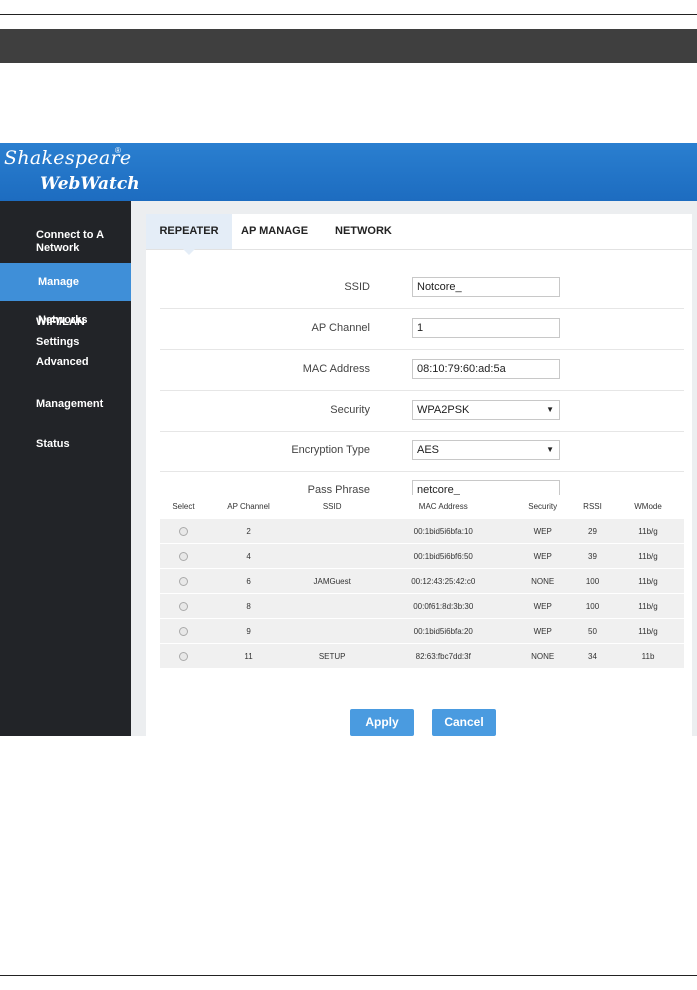 The width and height of the screenshot is (697, 990). I want to click on col-select: Select, so click(183, 507).